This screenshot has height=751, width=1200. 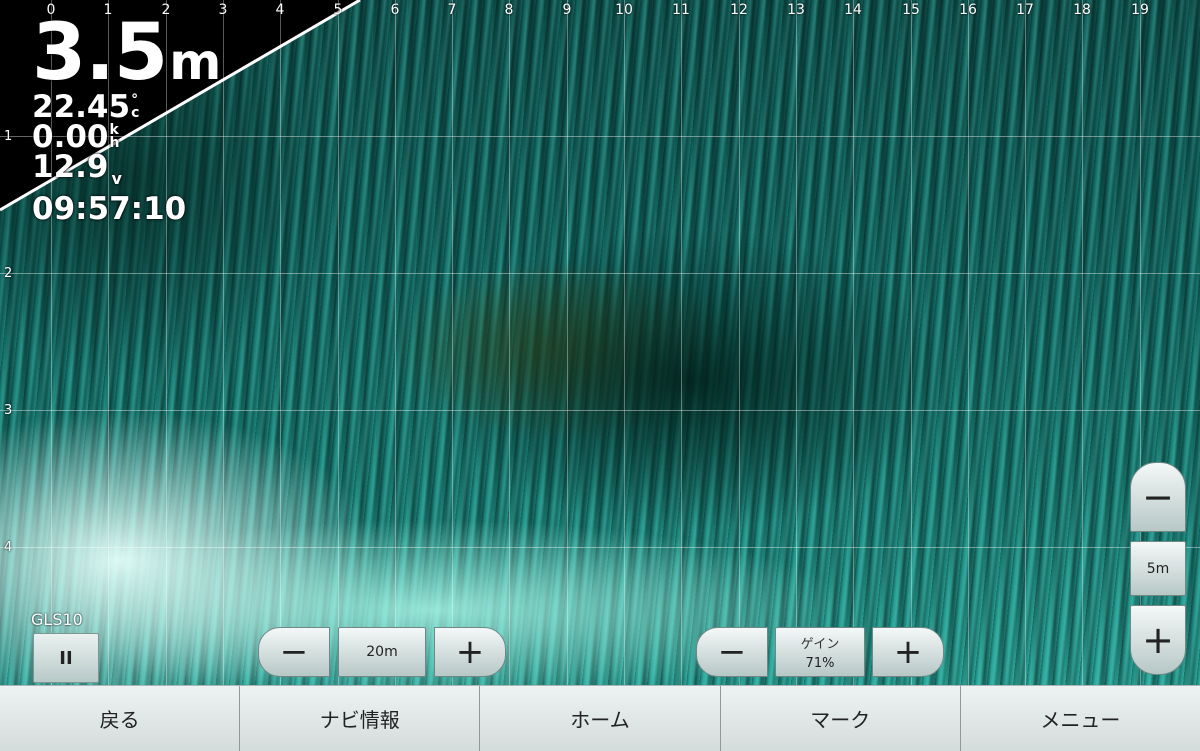 What do you see at coordinates (1140, 10) in the screenshot?
I see `distance-scale-label: 19` at bounding box center [1140, 10].